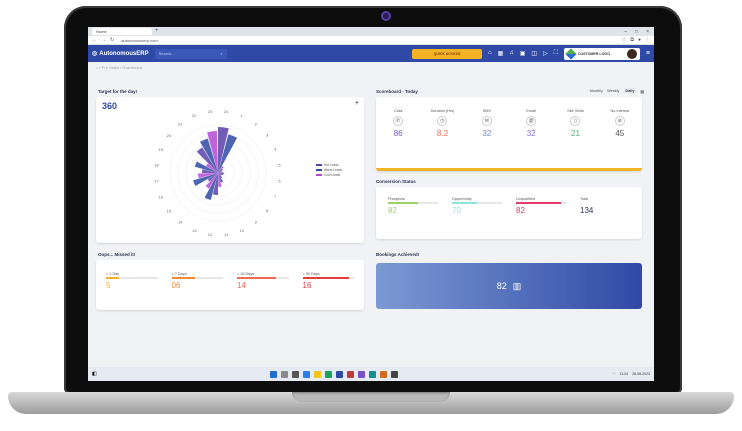 The image size is (742, 431). I want to click on hour-label: 23, so click(210, 111).